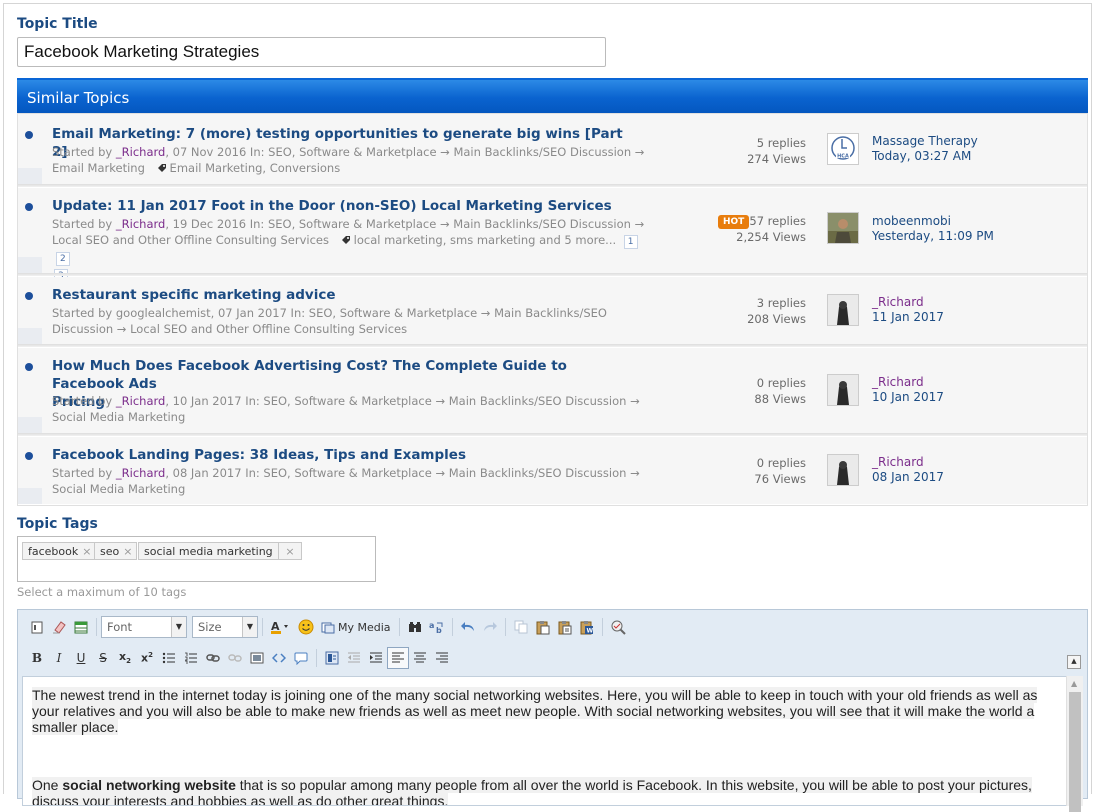 This screenshot has height=812, width=1095. Describe the element at coordinates (1074, 683) in the screenshot. I see `scroll-up-icon: ▲` at that location.